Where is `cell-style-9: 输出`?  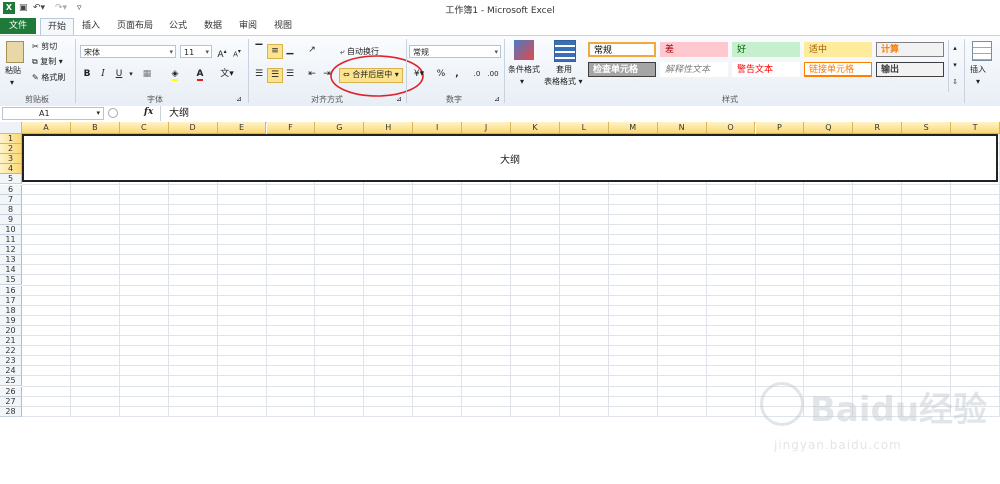
cell-style-9: 输出 is located at coordinates (910, 69).